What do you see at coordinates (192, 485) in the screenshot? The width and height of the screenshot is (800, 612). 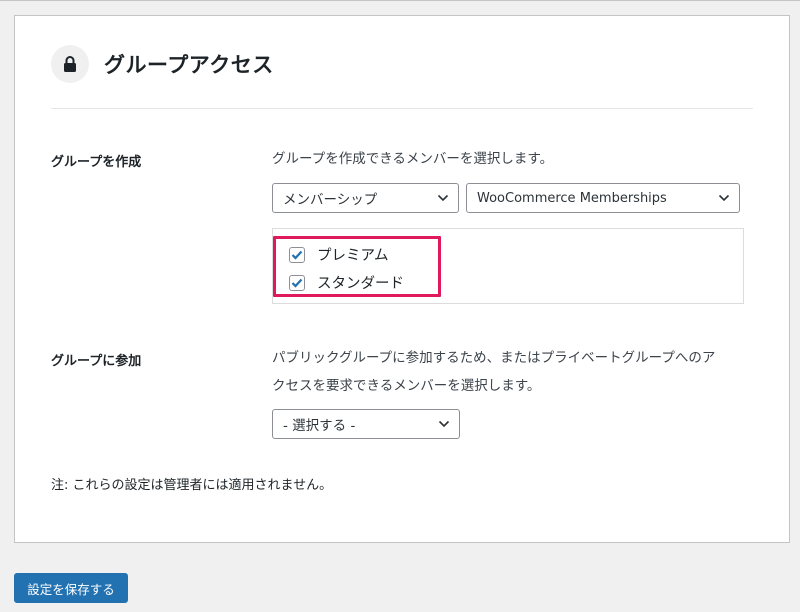 I see `admin-note: 注: これらの設定は管理者には適用されません。` at bounding box center [192, 485].